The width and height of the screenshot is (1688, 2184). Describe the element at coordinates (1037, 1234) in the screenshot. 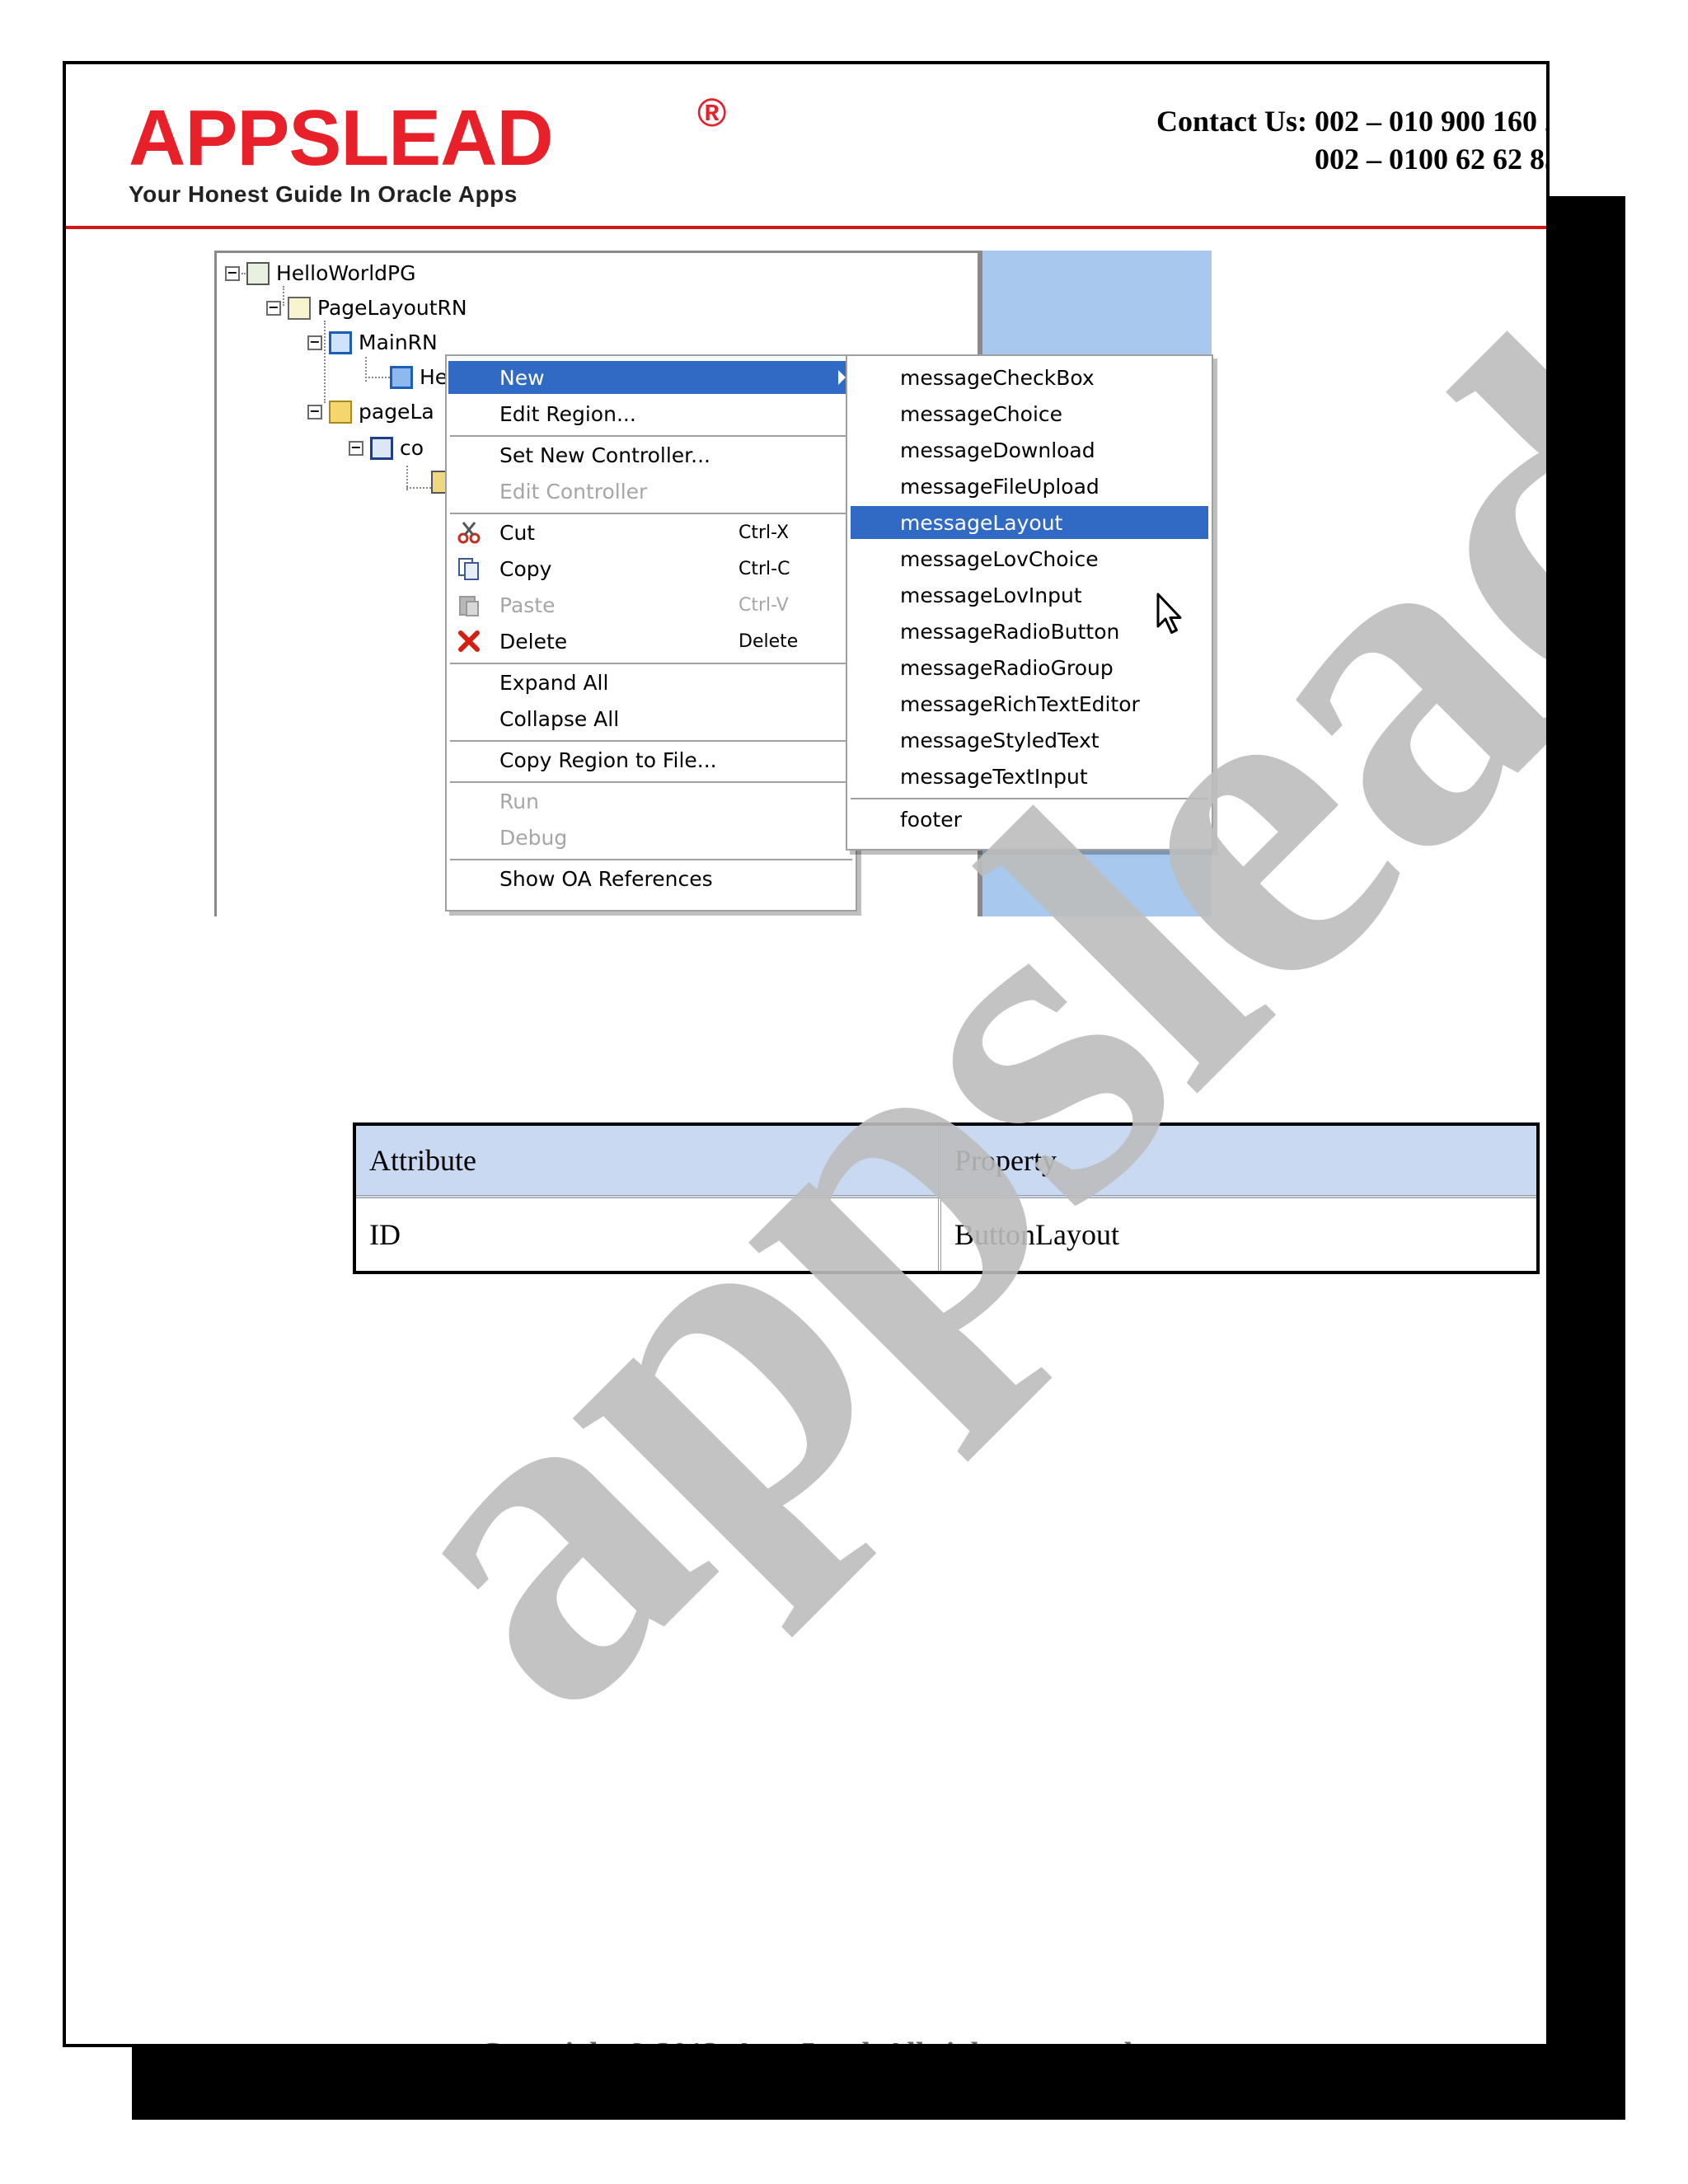

I see `cell-property: ButtonLayout` at that location.